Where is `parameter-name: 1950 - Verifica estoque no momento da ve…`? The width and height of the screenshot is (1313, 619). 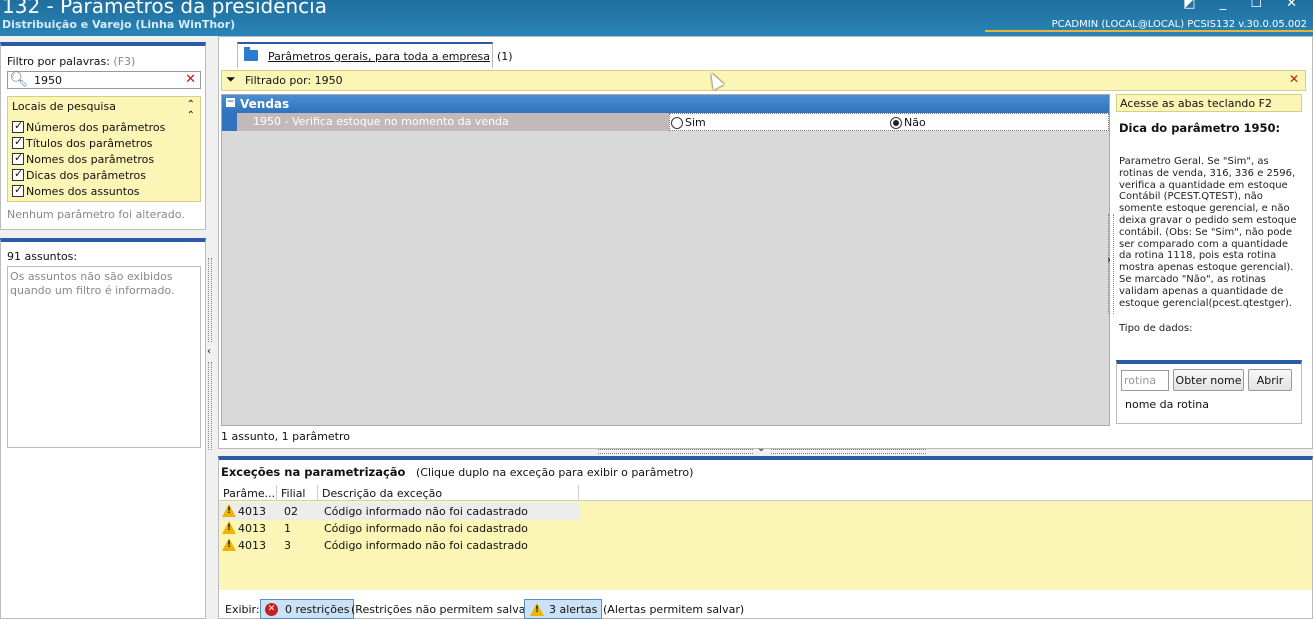
parameter-name: 1950 - Verifica estoque no momento da ve… is located at coordinates (453, 122).